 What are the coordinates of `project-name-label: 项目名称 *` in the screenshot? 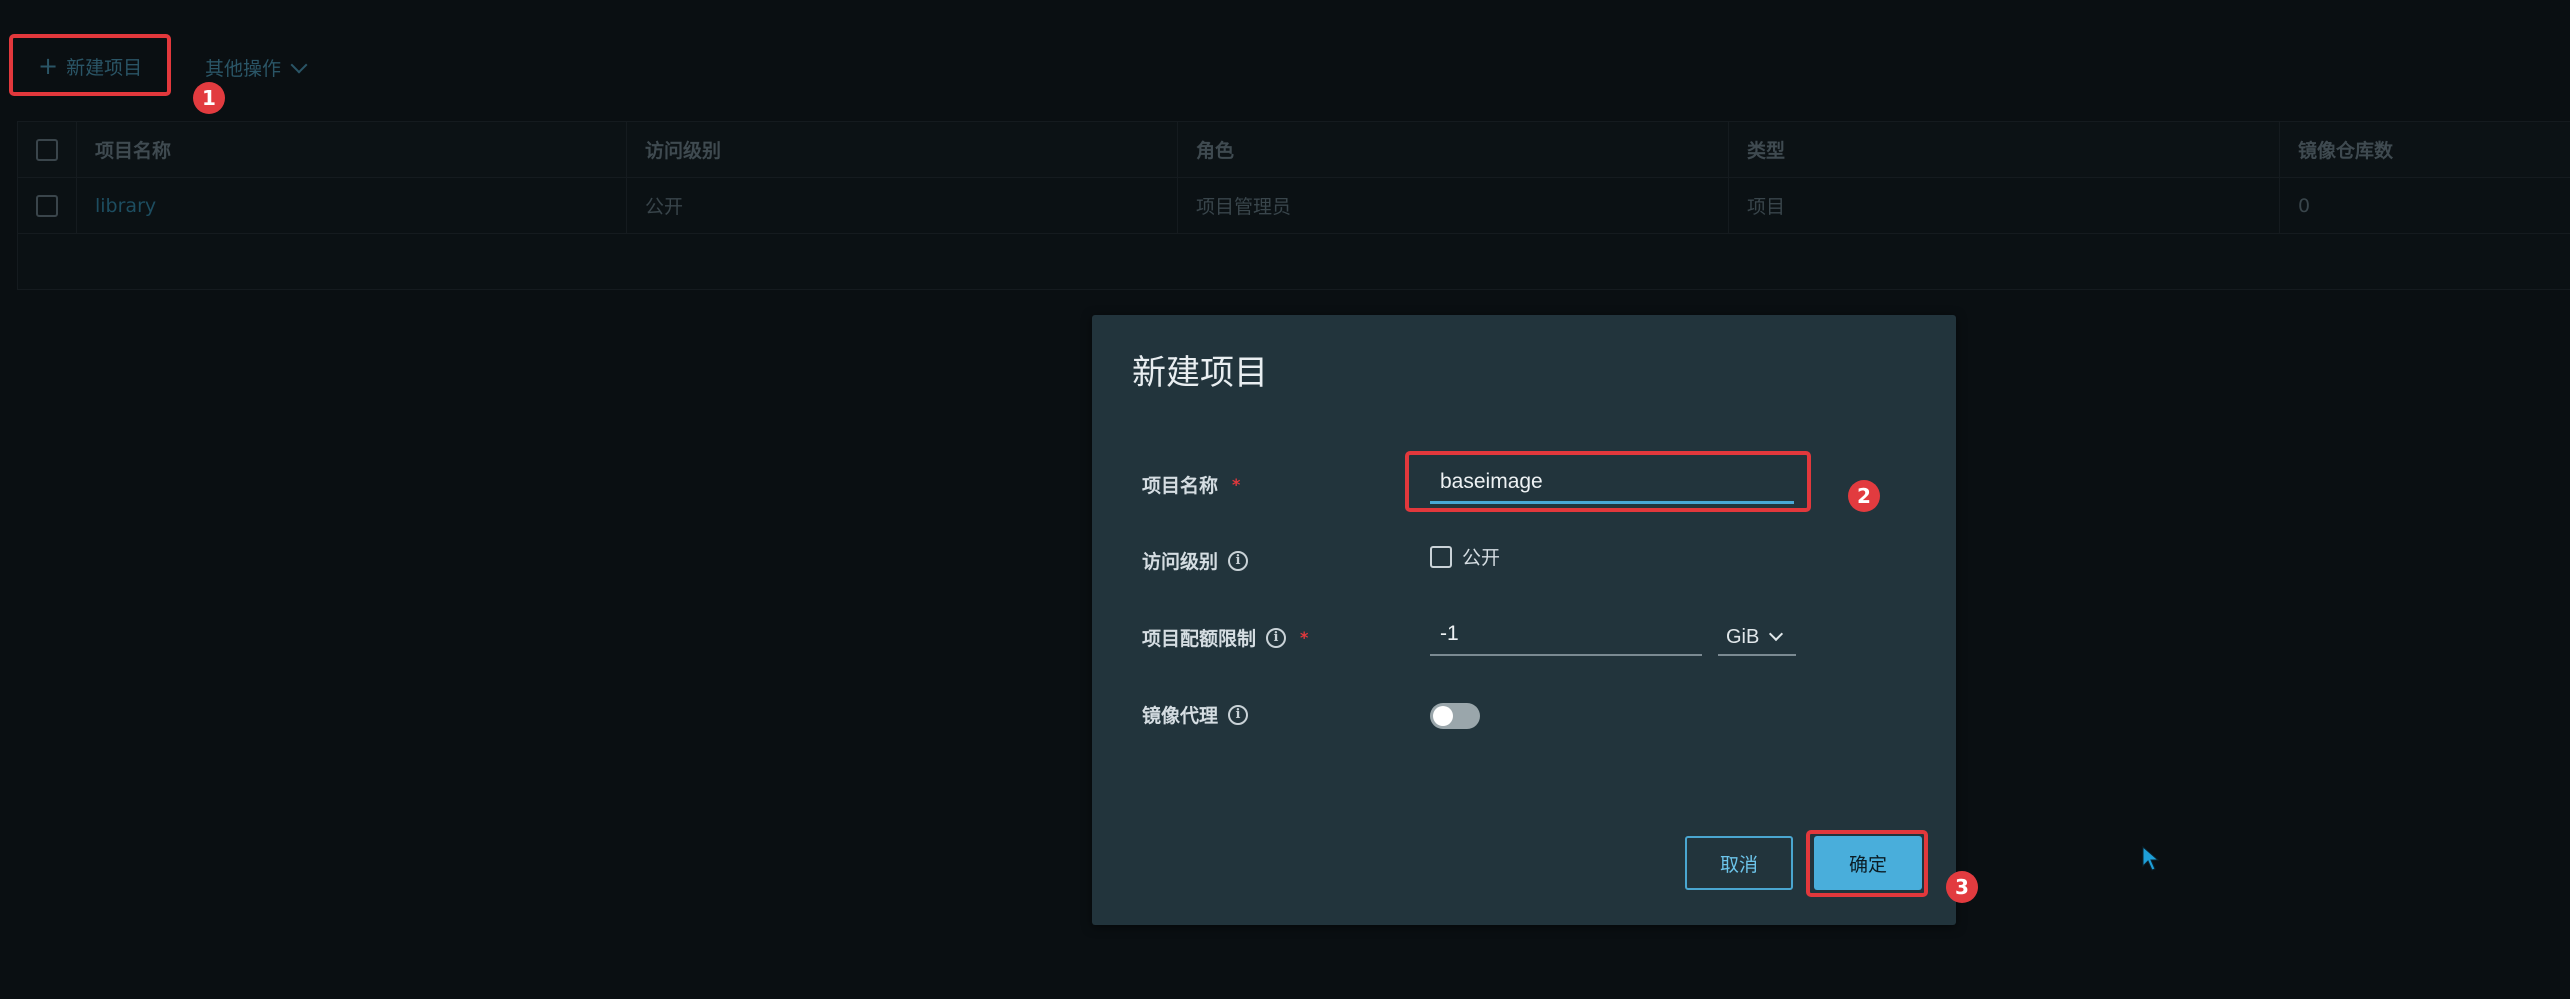 It's located at (1191, 484).